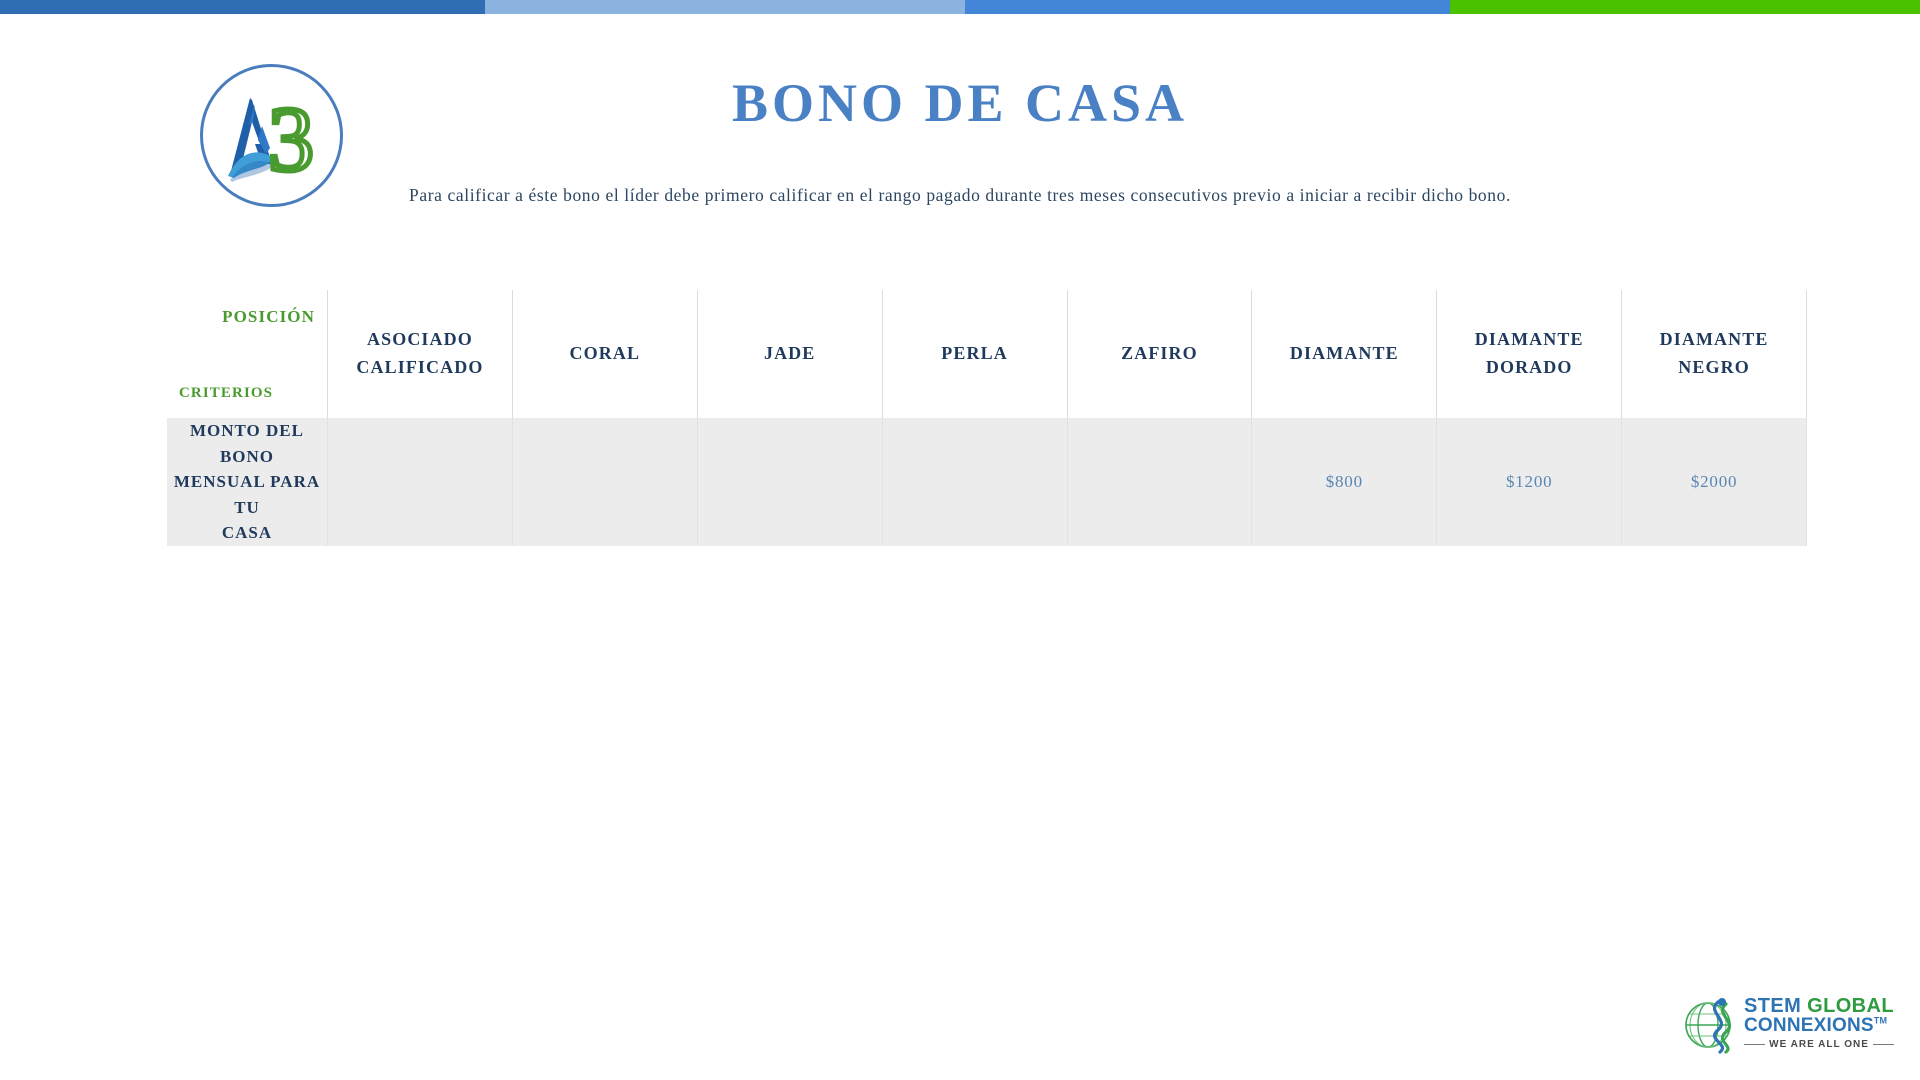  What do you see at coordinates (1708, 1026) in the screenshot?
I see `globe-dna-icon` at bounding box center [1708, 1026].